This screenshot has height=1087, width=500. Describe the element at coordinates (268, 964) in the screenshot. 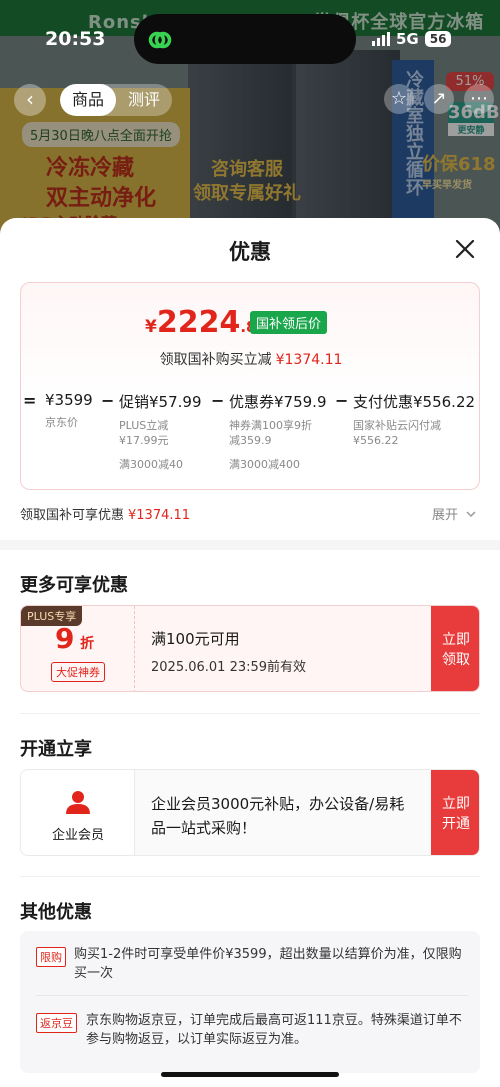

I see `offer-text: 购买1-2件时可享受单件价¥3599，超出数量以结算价为准，仅限购买一次` at that location.